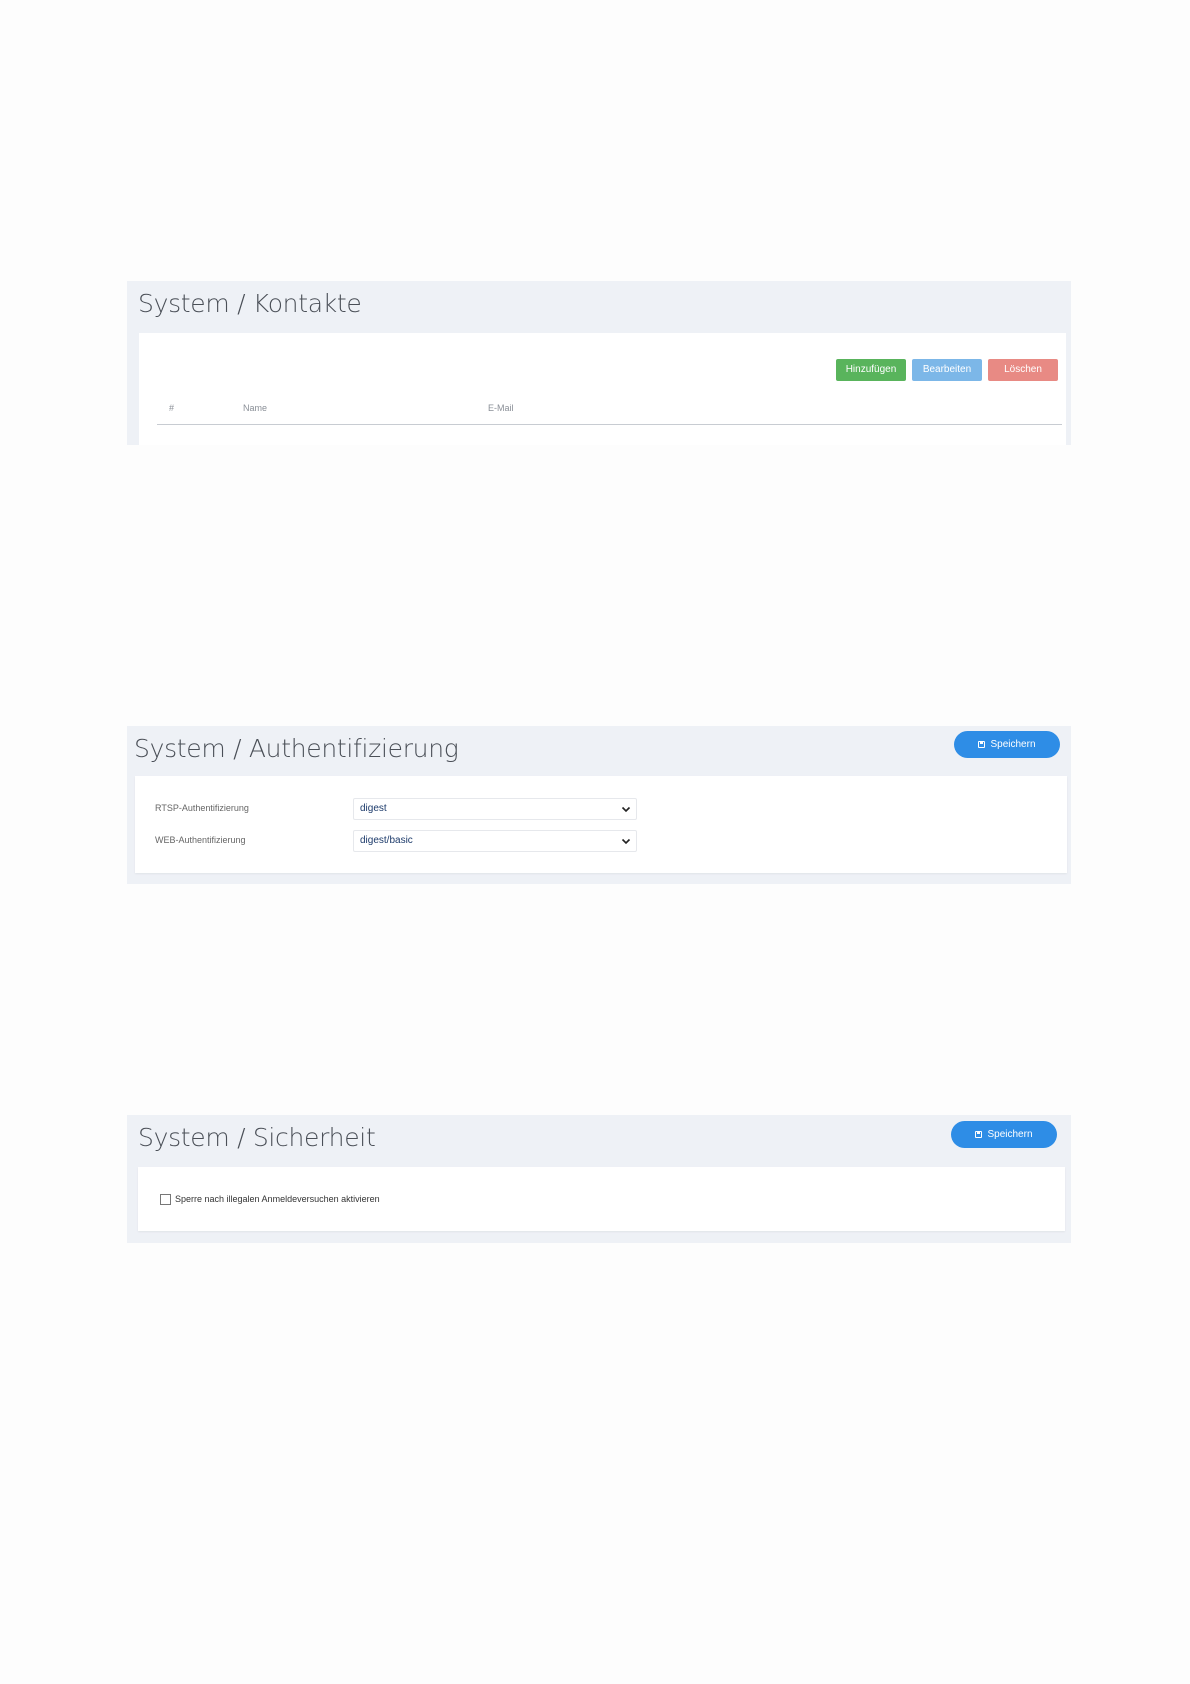 This screenshot has width=1190, height=1684. I want to click on column-header-email: E-Mail, so click(501, 408).